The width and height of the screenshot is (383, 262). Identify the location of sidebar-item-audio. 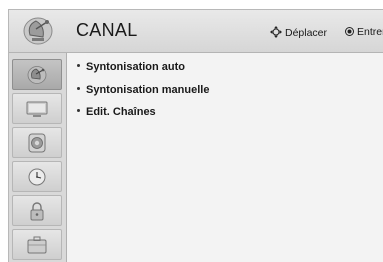
(37, 142).